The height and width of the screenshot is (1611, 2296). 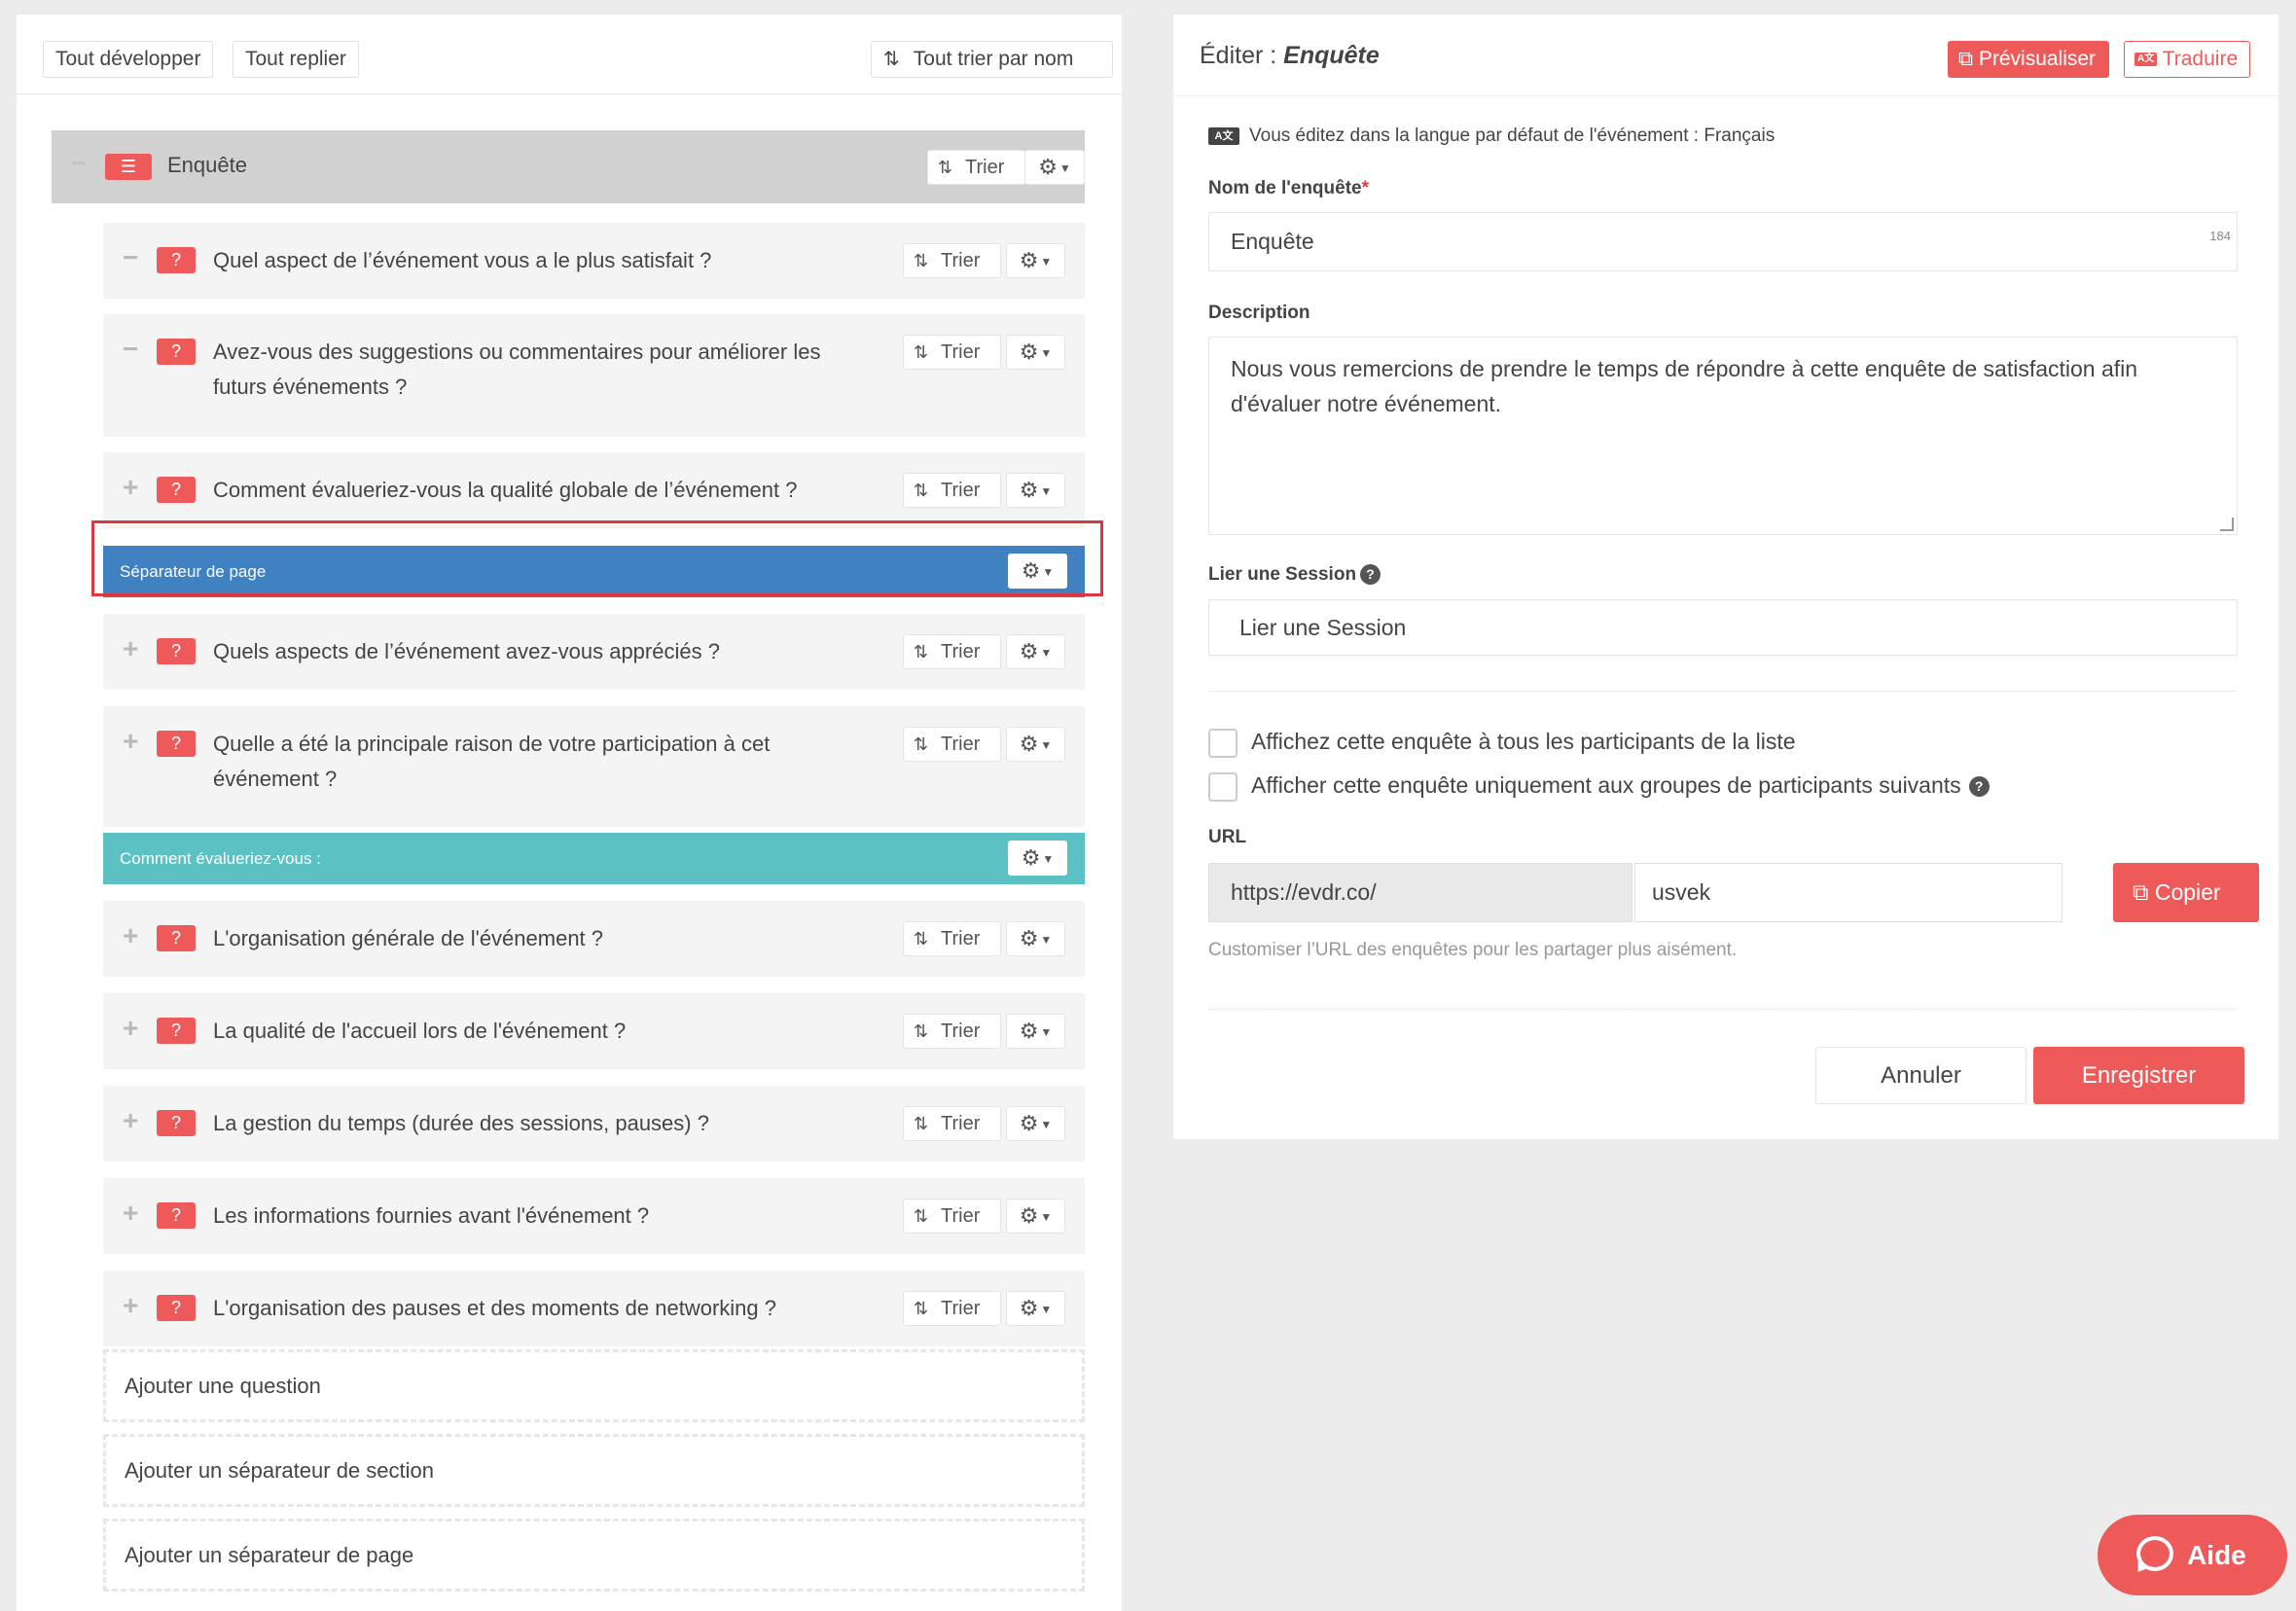 What do you see at coordinates (992, 59) in the screenshot?
I see `sort-all-button: ⇅ Tout trier par nom` at bounding box center [992, 59].